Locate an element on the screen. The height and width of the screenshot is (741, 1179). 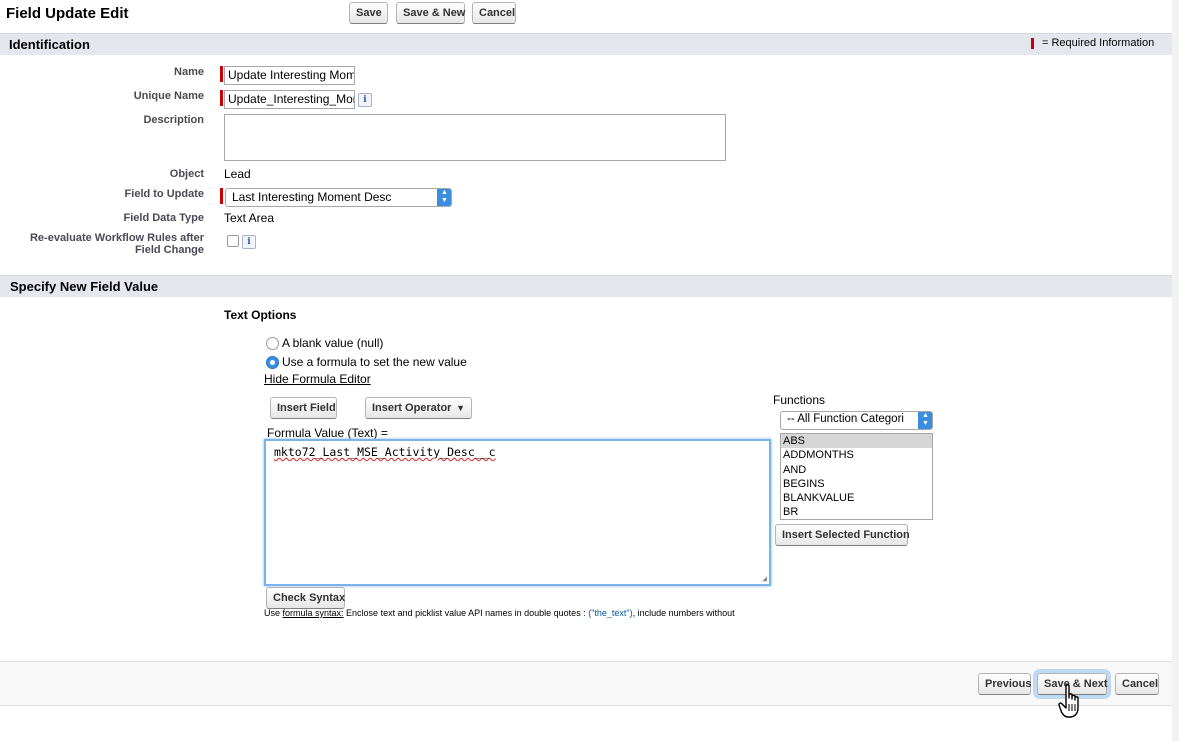
functions-label: Functions is located at coordinates (799, 400).